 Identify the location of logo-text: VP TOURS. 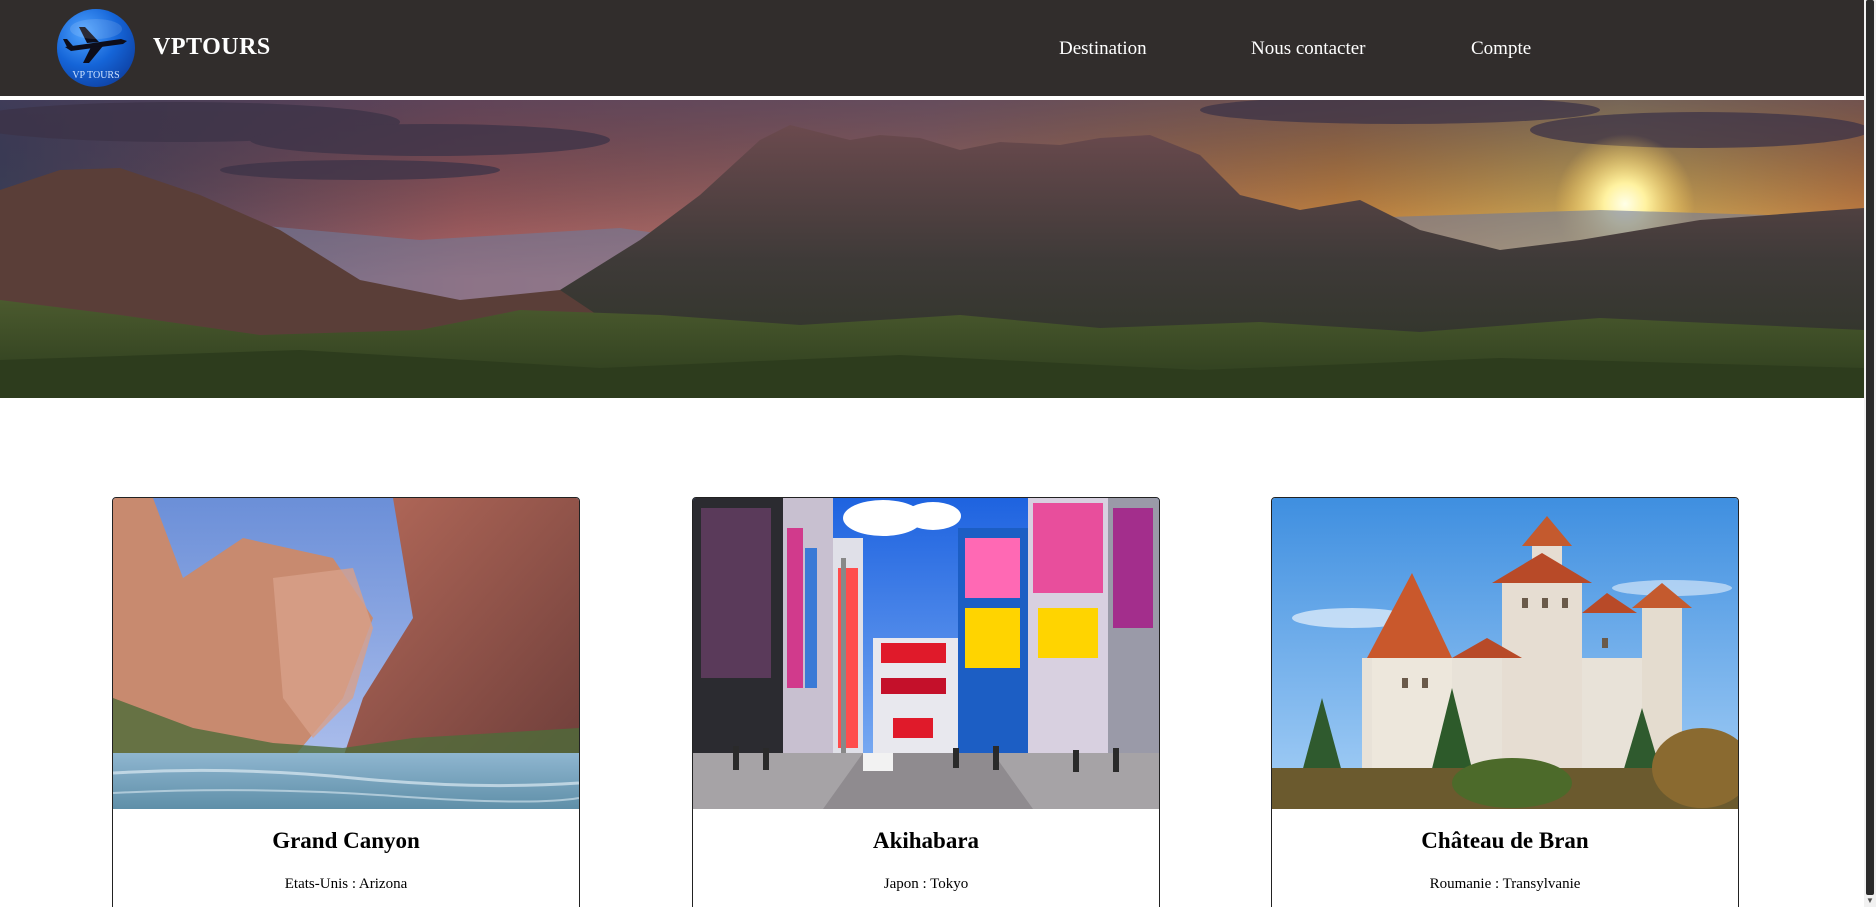
(96, 75).